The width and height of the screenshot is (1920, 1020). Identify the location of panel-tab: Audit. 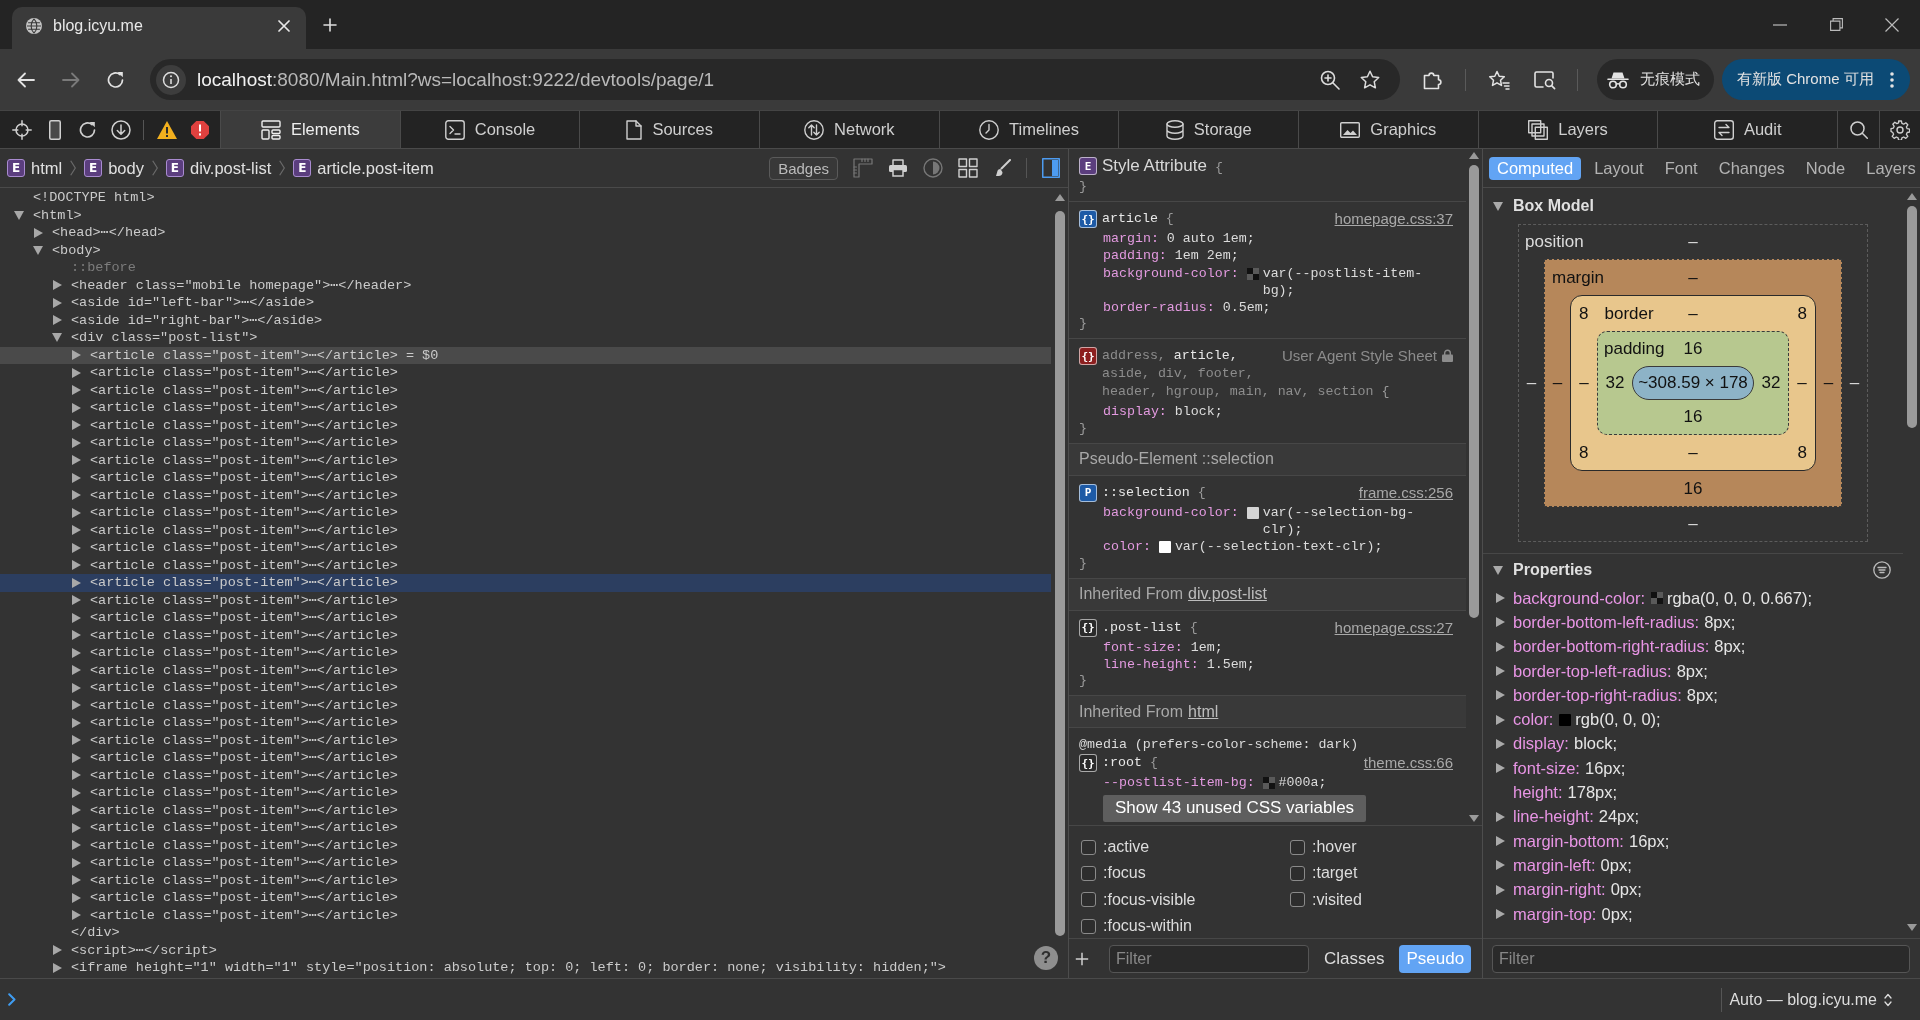
(1747, 129).